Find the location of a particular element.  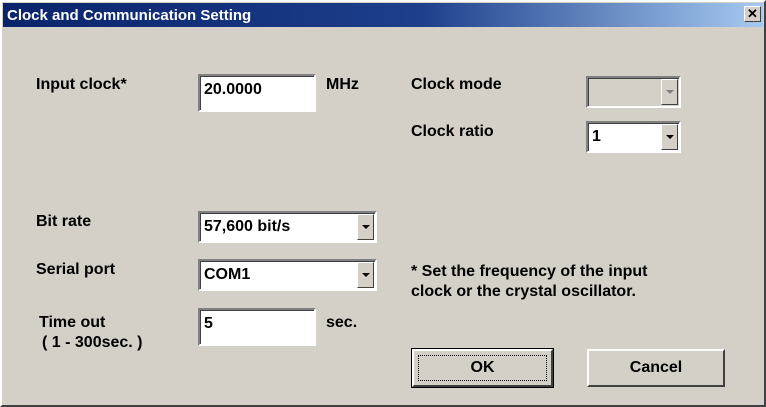

input-clock-label: Input clock* is located at coordinates (81, 84).